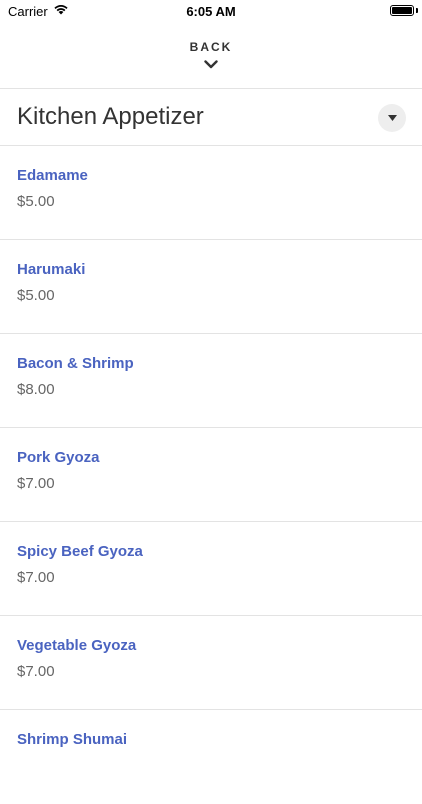  Describe the element at coordinates (211, 663) in the screenshot. I see `menu-item: Vegetable Gyoza $7.00` at that location.